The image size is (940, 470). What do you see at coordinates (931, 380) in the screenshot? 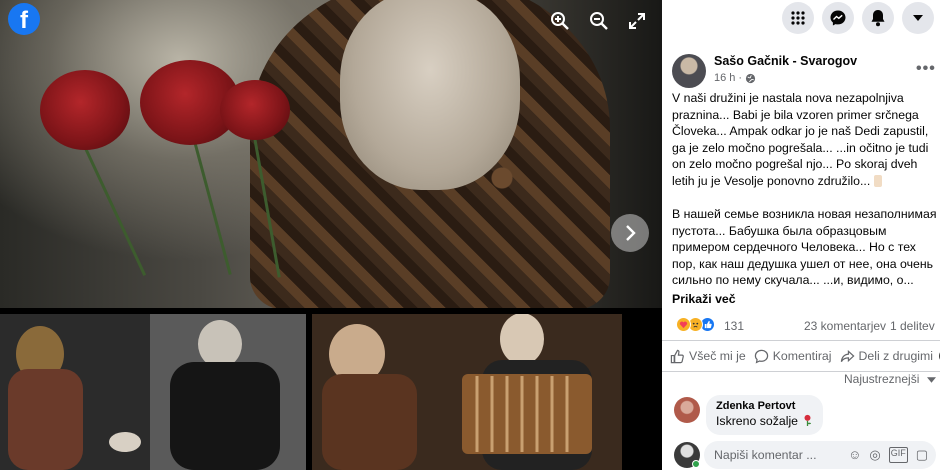
I see `chevron-down-icon` at bounding box center [931, 380].